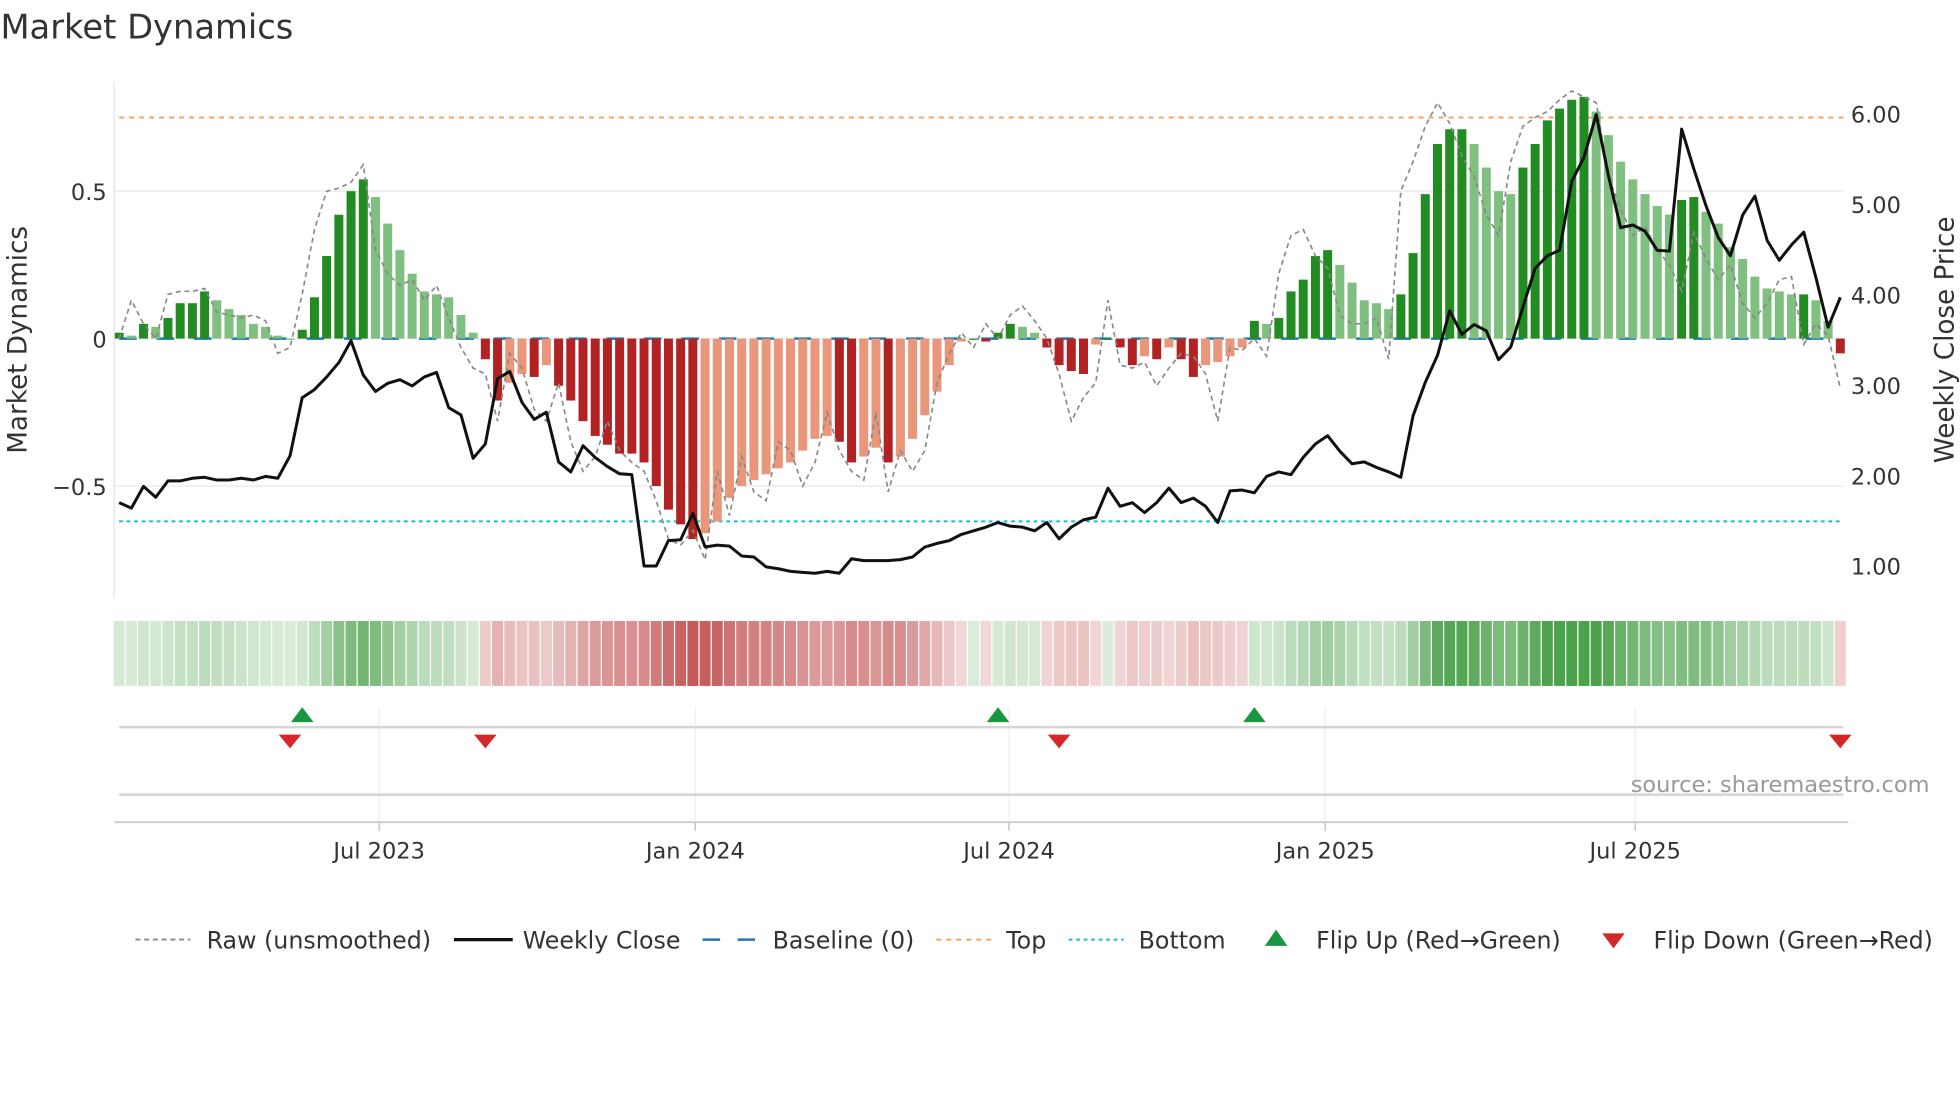 This screenshot has height=1102, width=1960. What do you see at coordinates (302, 715) in the screenshot?
I see `flip-up-marker` at bounding box center [302, 715].